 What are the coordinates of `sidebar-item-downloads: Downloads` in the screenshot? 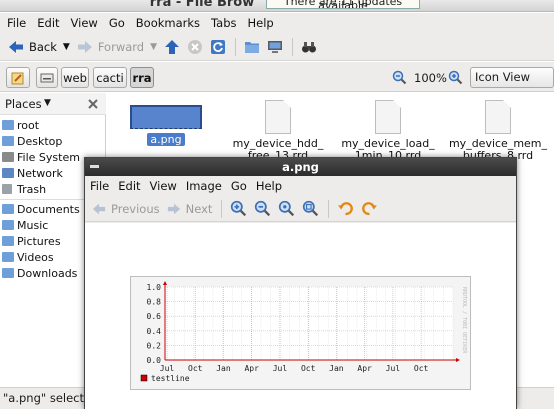 It's located at (39, 273).